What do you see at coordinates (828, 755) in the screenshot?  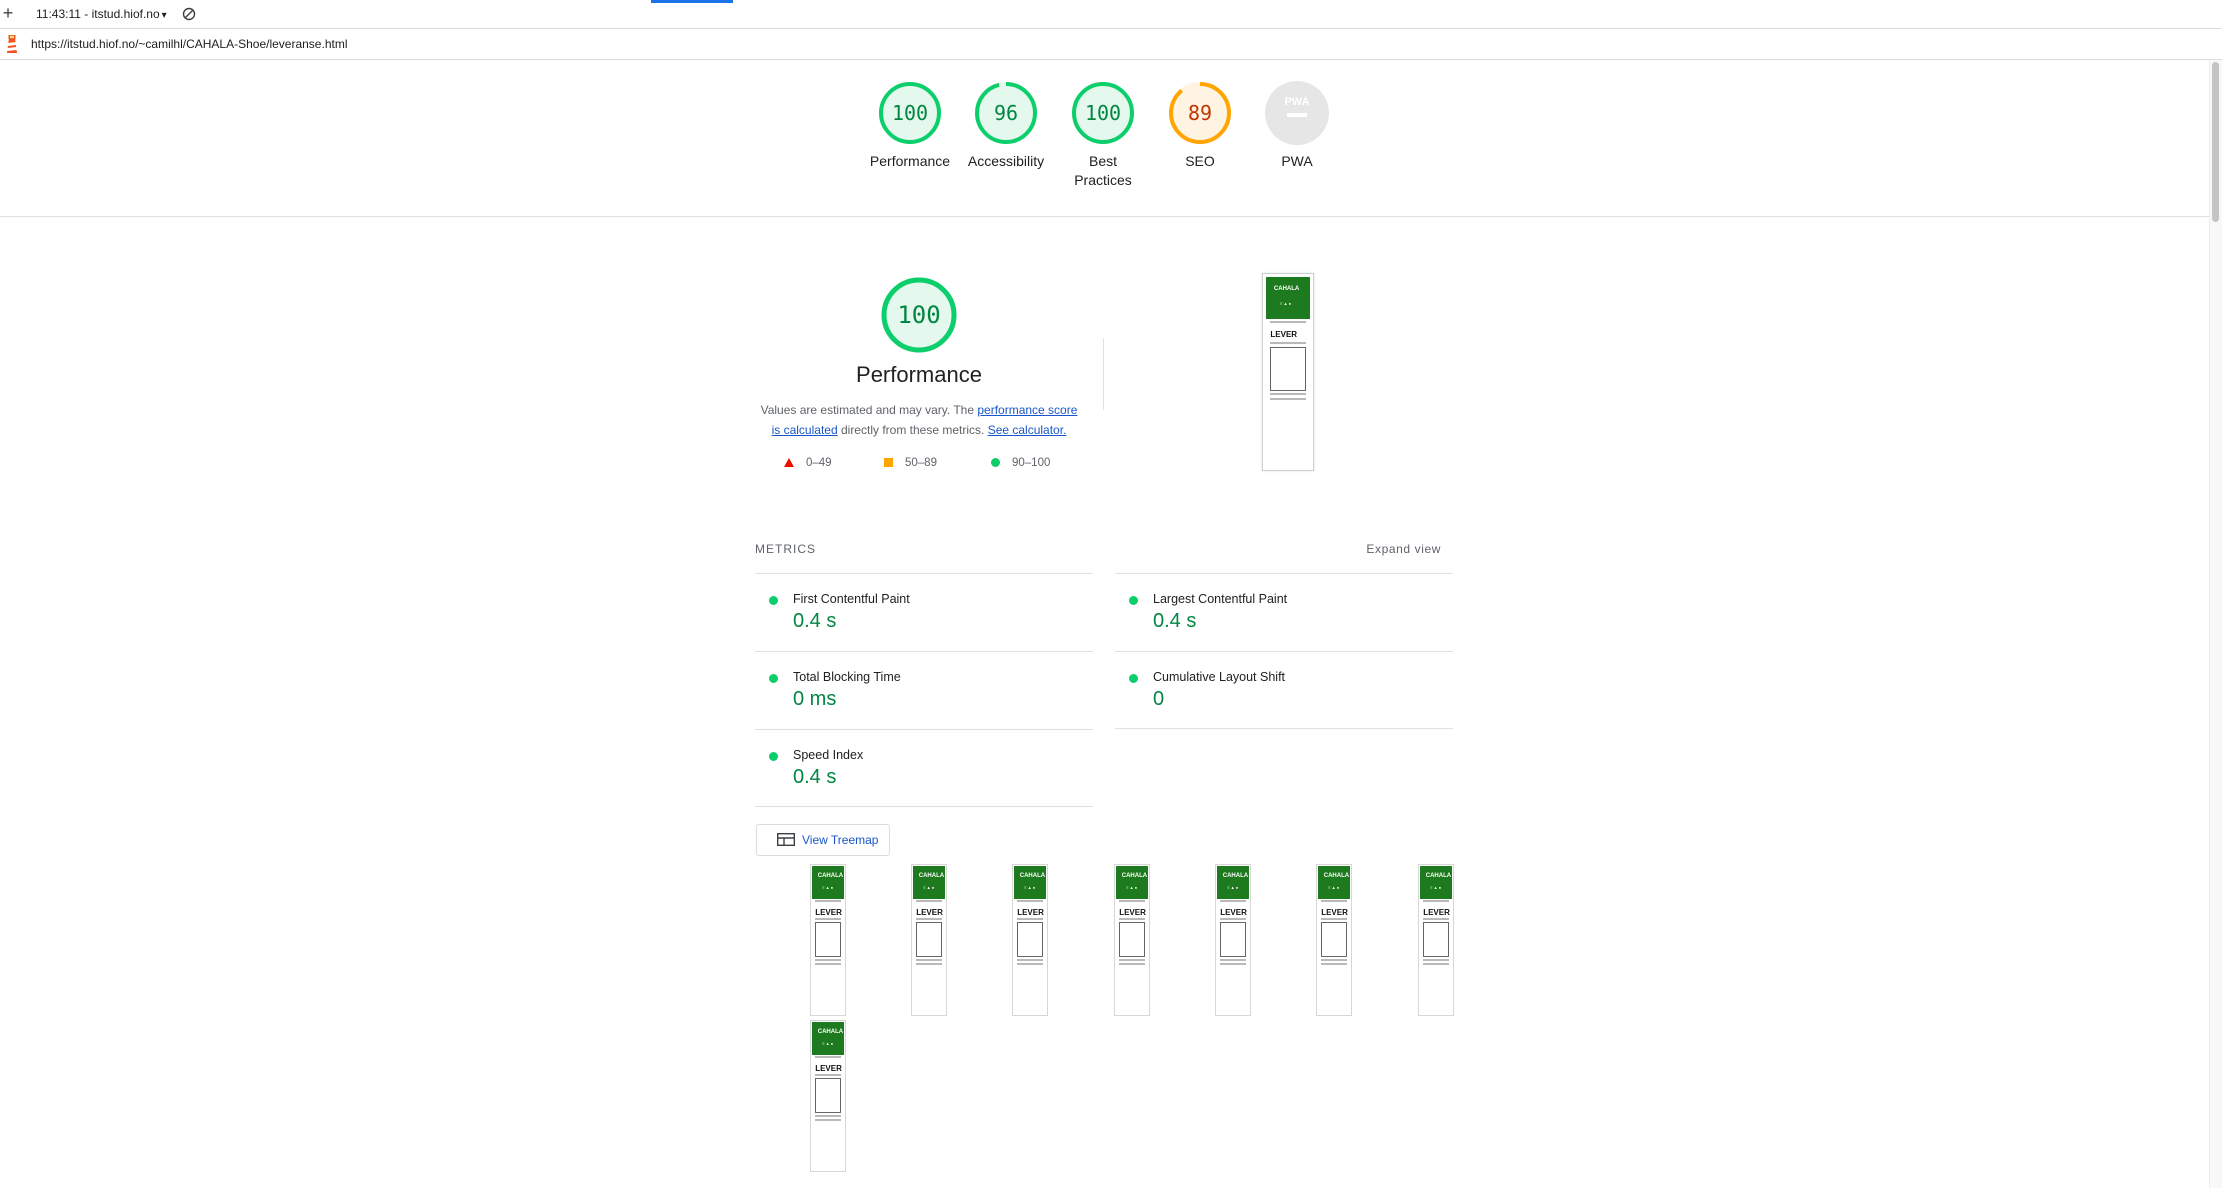 I see `metric-title: Speed Index` at bounding box center [828, 755].